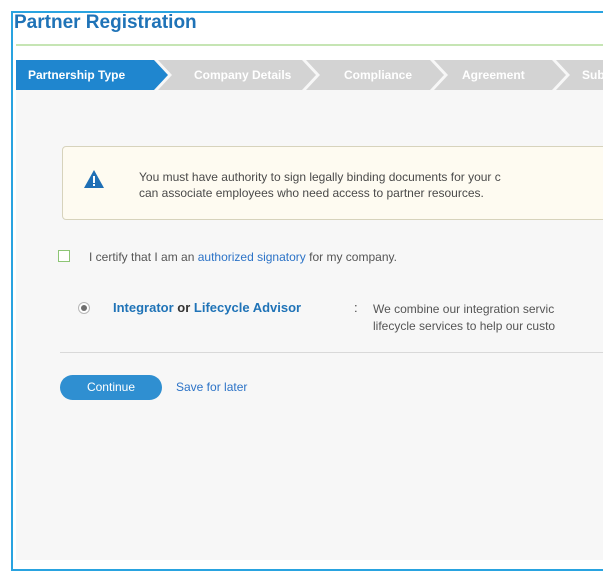 Image resolution: width=603 pixels, height=571 pixels. What do you see at coordinates (252, 257) in the screenshot?
I see `authorized-signatory-link: authorized signatory` at bounding box center [252, 257].